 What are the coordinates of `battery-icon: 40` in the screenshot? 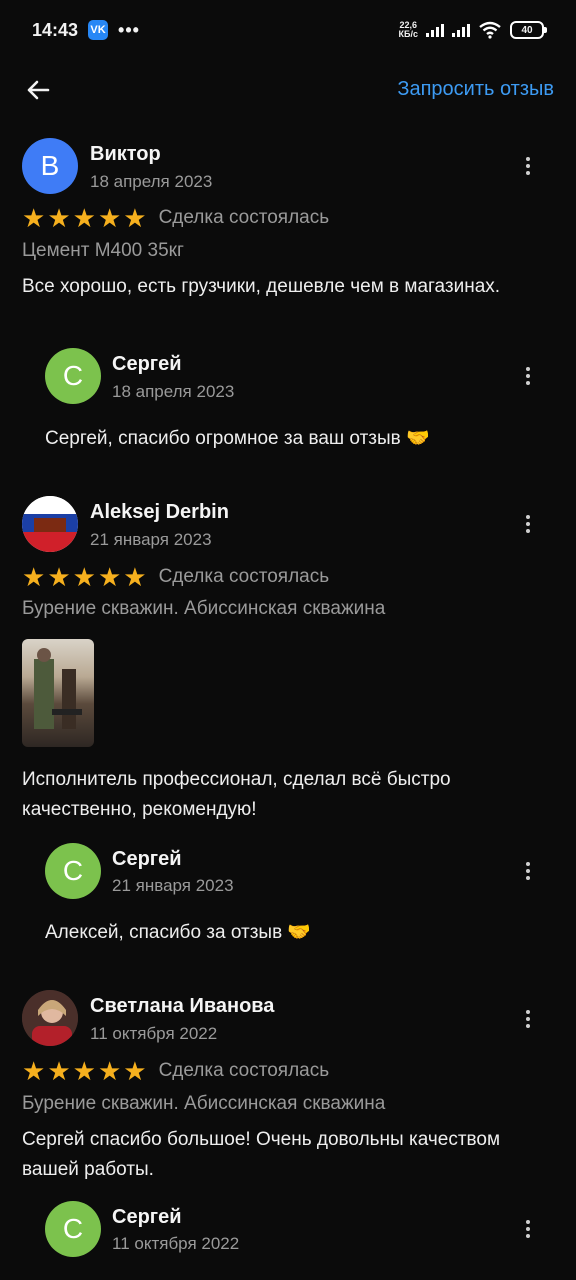 It's located at (528, 30).